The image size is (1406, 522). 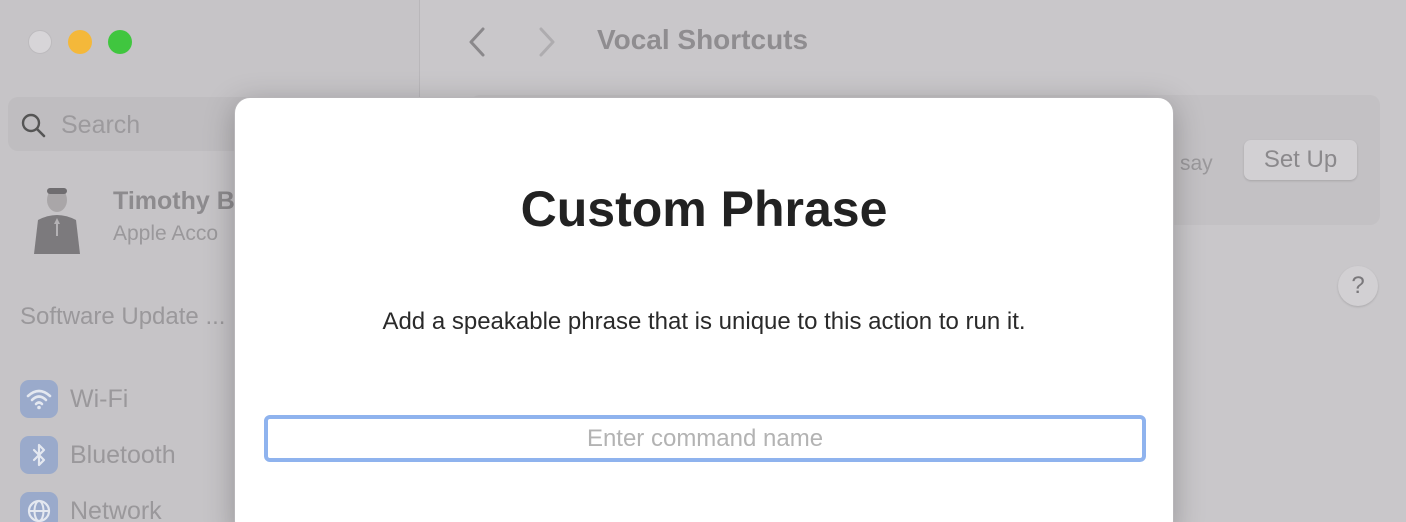 I want to click on setup-description-fragment: say, so click(x=1196, y=163).